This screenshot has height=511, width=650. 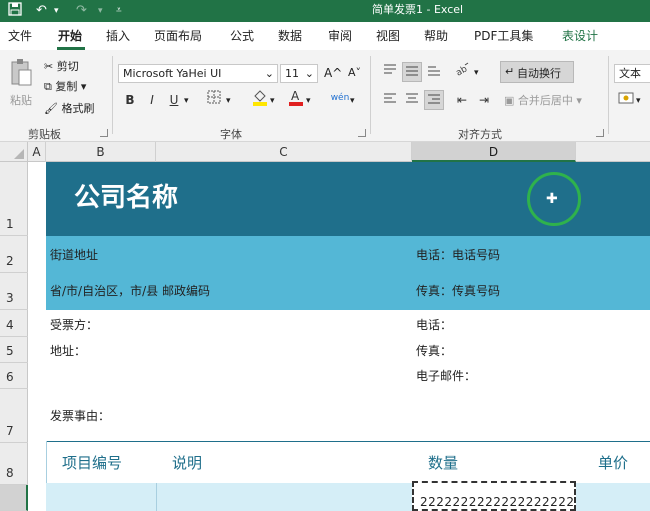 I want to click on underline-button: U, so click(x=174, y=100).